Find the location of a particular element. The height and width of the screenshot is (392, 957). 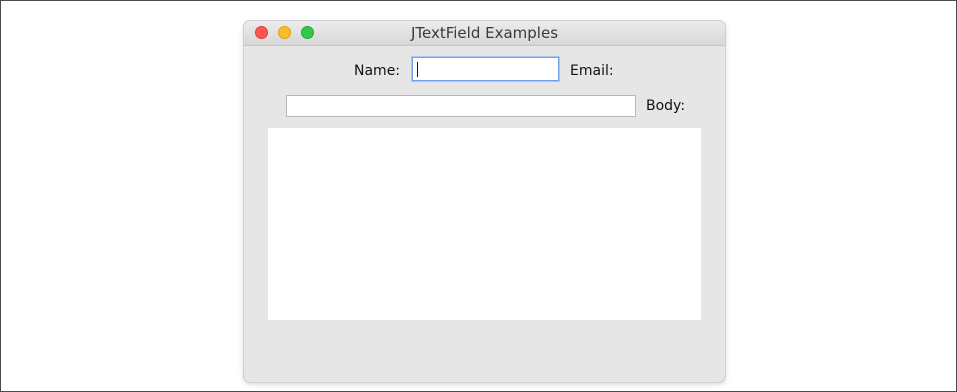

name-field is located at coordinates (485, 69).